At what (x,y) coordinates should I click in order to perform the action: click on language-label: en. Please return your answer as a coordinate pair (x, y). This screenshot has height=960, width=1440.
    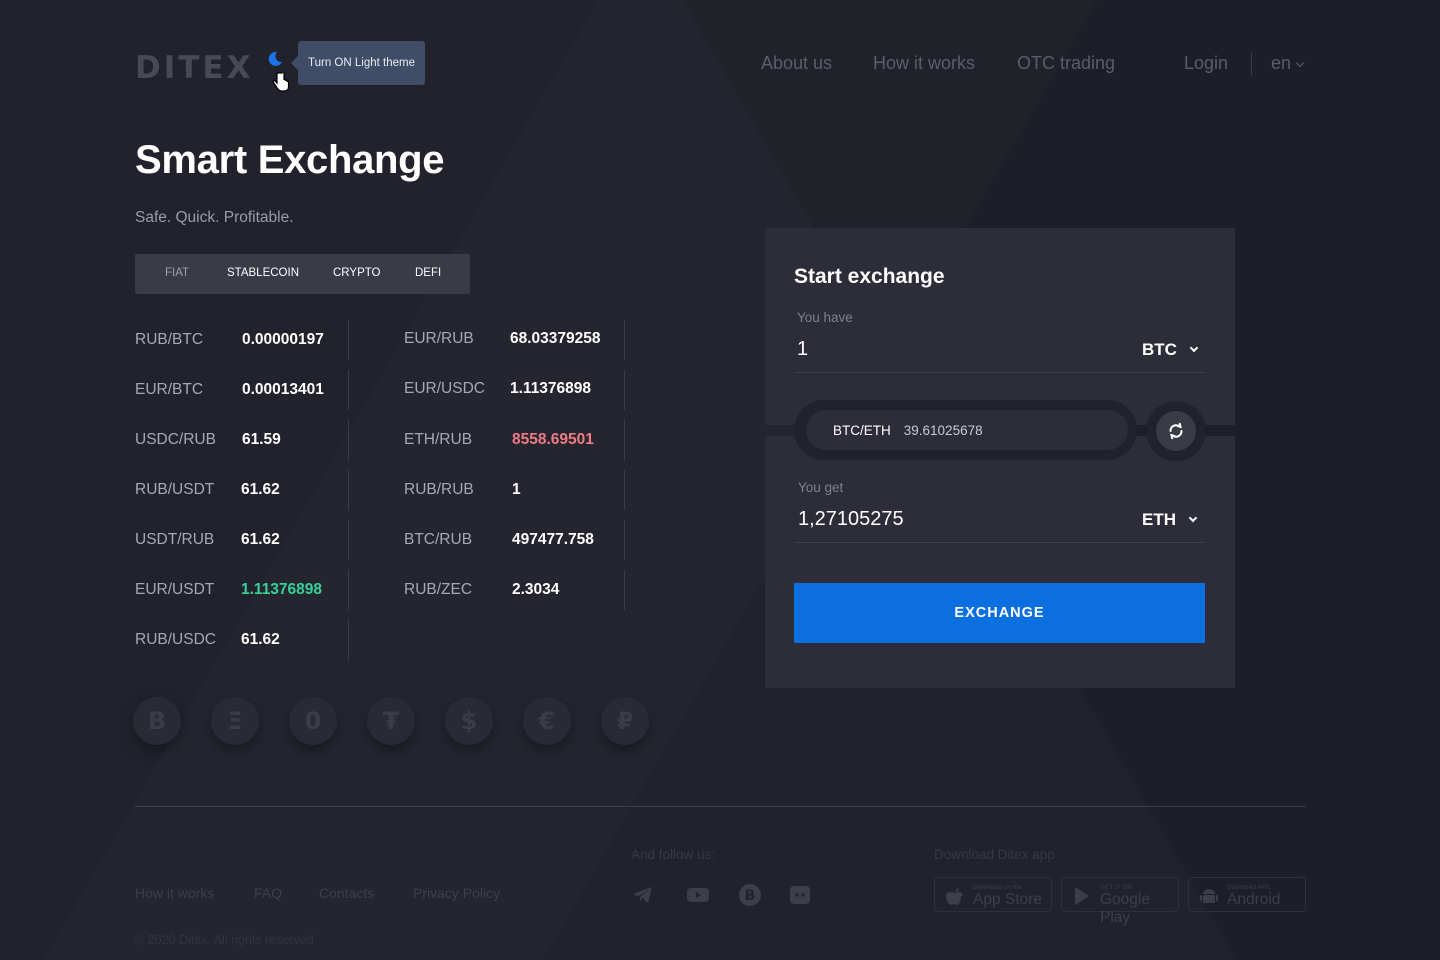
    Looking at the image, I should click on (1281, 63).